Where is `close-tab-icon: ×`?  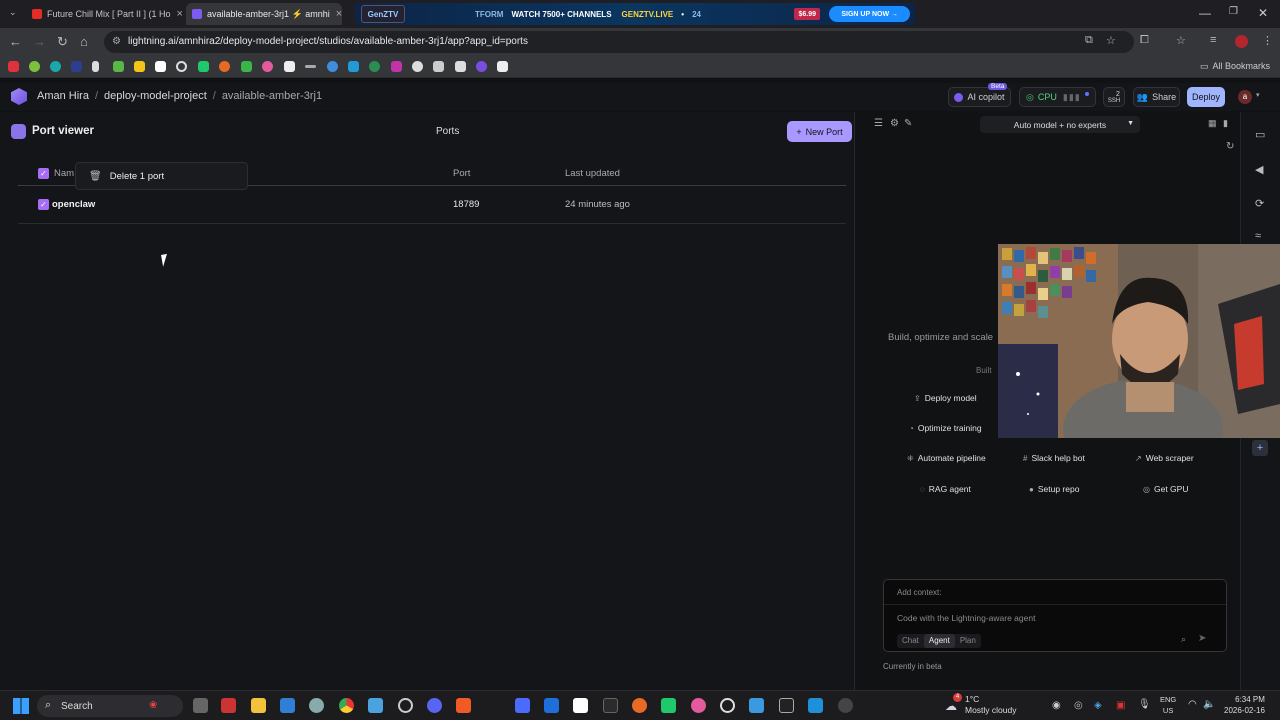
close-tab-icon: × is located at coordinates (177, 14).